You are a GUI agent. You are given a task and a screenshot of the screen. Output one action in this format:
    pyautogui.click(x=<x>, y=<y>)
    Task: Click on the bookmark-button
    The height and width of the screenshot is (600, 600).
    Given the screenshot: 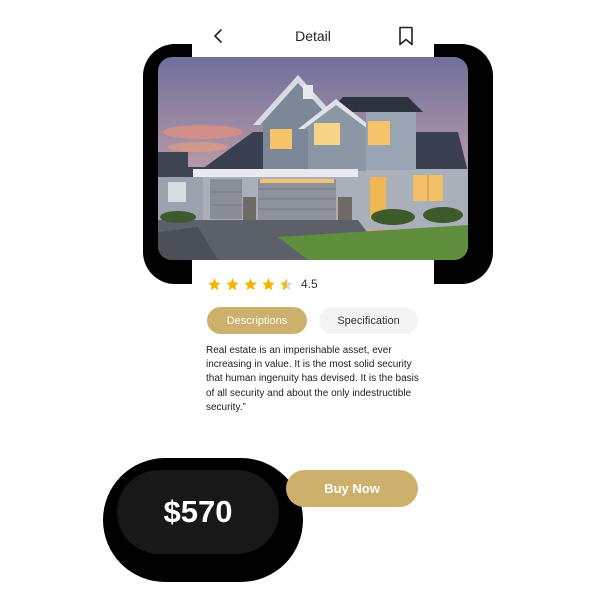 What is the action you would take?
    pyautogui.click(x=406, y=36)
    